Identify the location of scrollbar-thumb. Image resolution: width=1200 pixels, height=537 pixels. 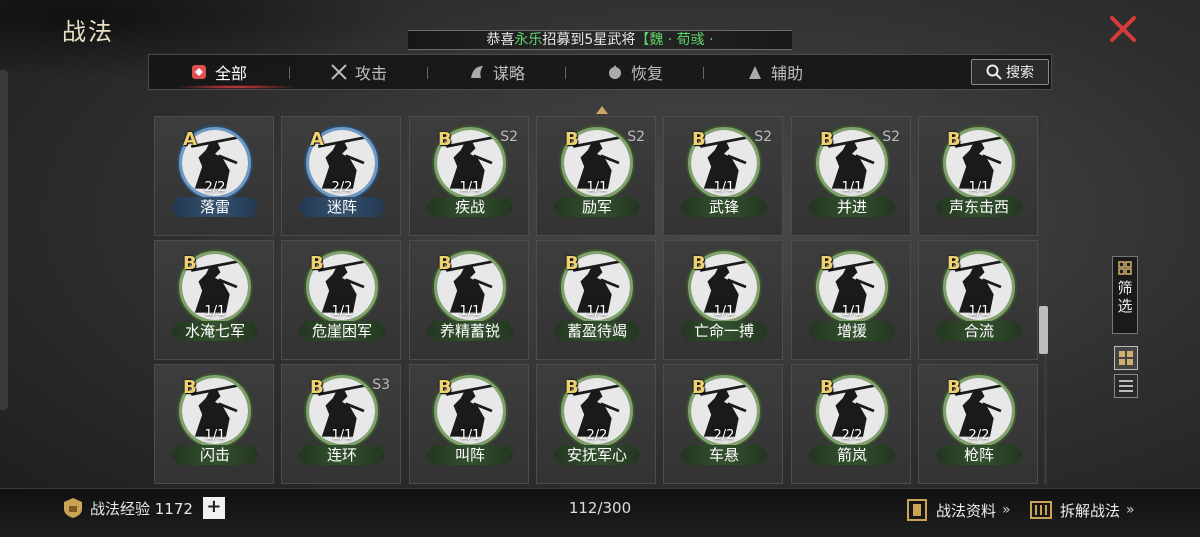
(1043, 330).